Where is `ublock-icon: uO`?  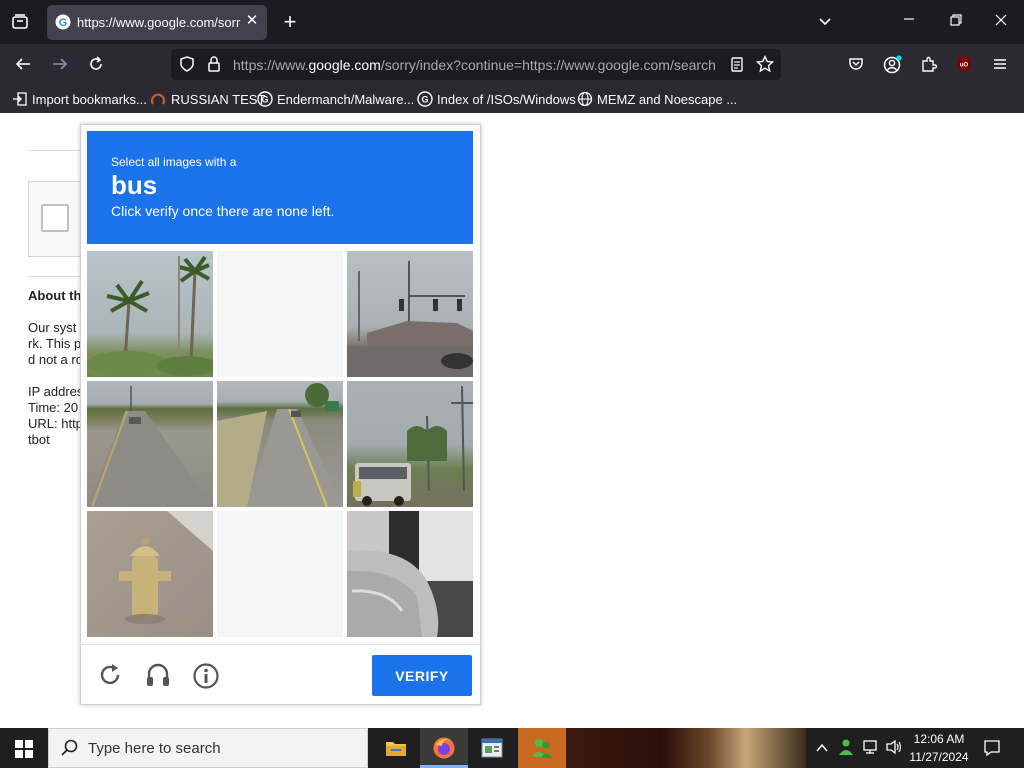
ublock-icon: uO is located at coordinates (964, 64).